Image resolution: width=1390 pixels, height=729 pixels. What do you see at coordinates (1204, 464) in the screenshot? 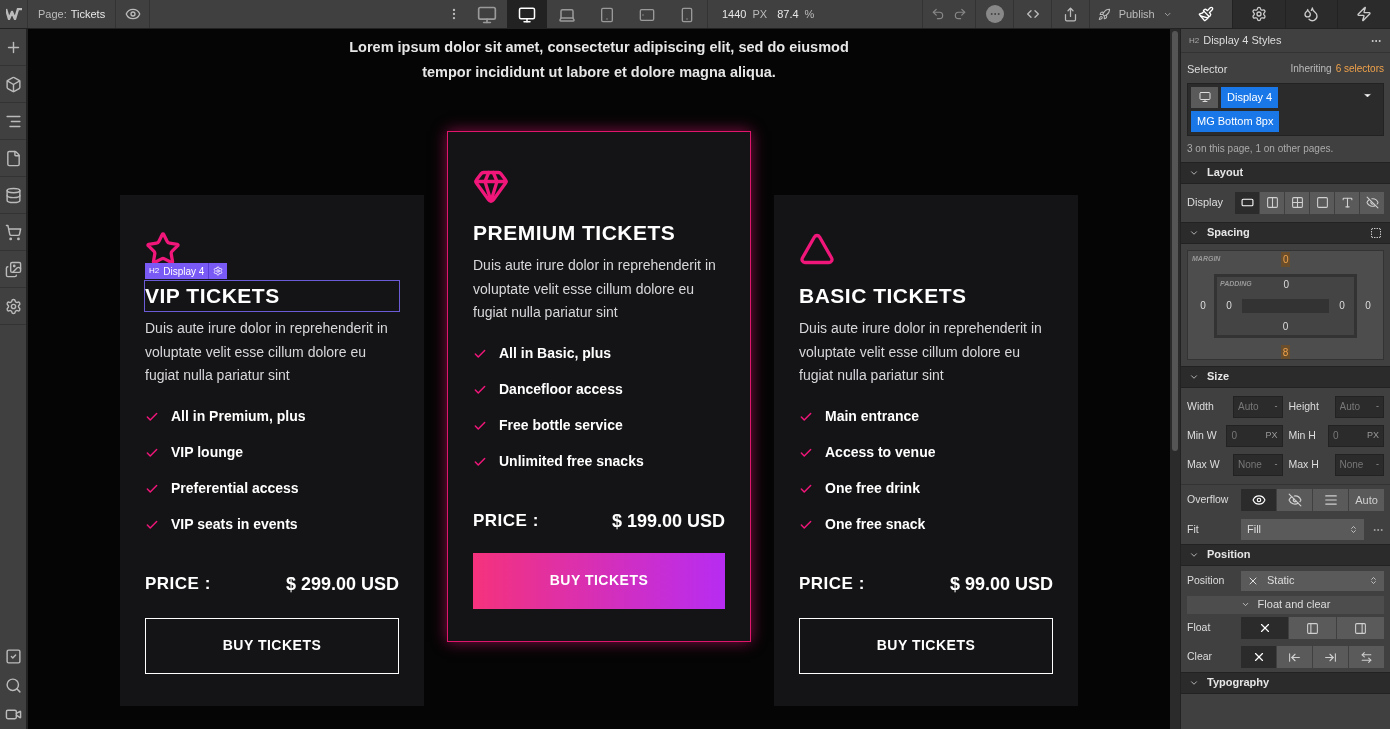
I see `field-label: Max W` at bounding box center [1204, 464].